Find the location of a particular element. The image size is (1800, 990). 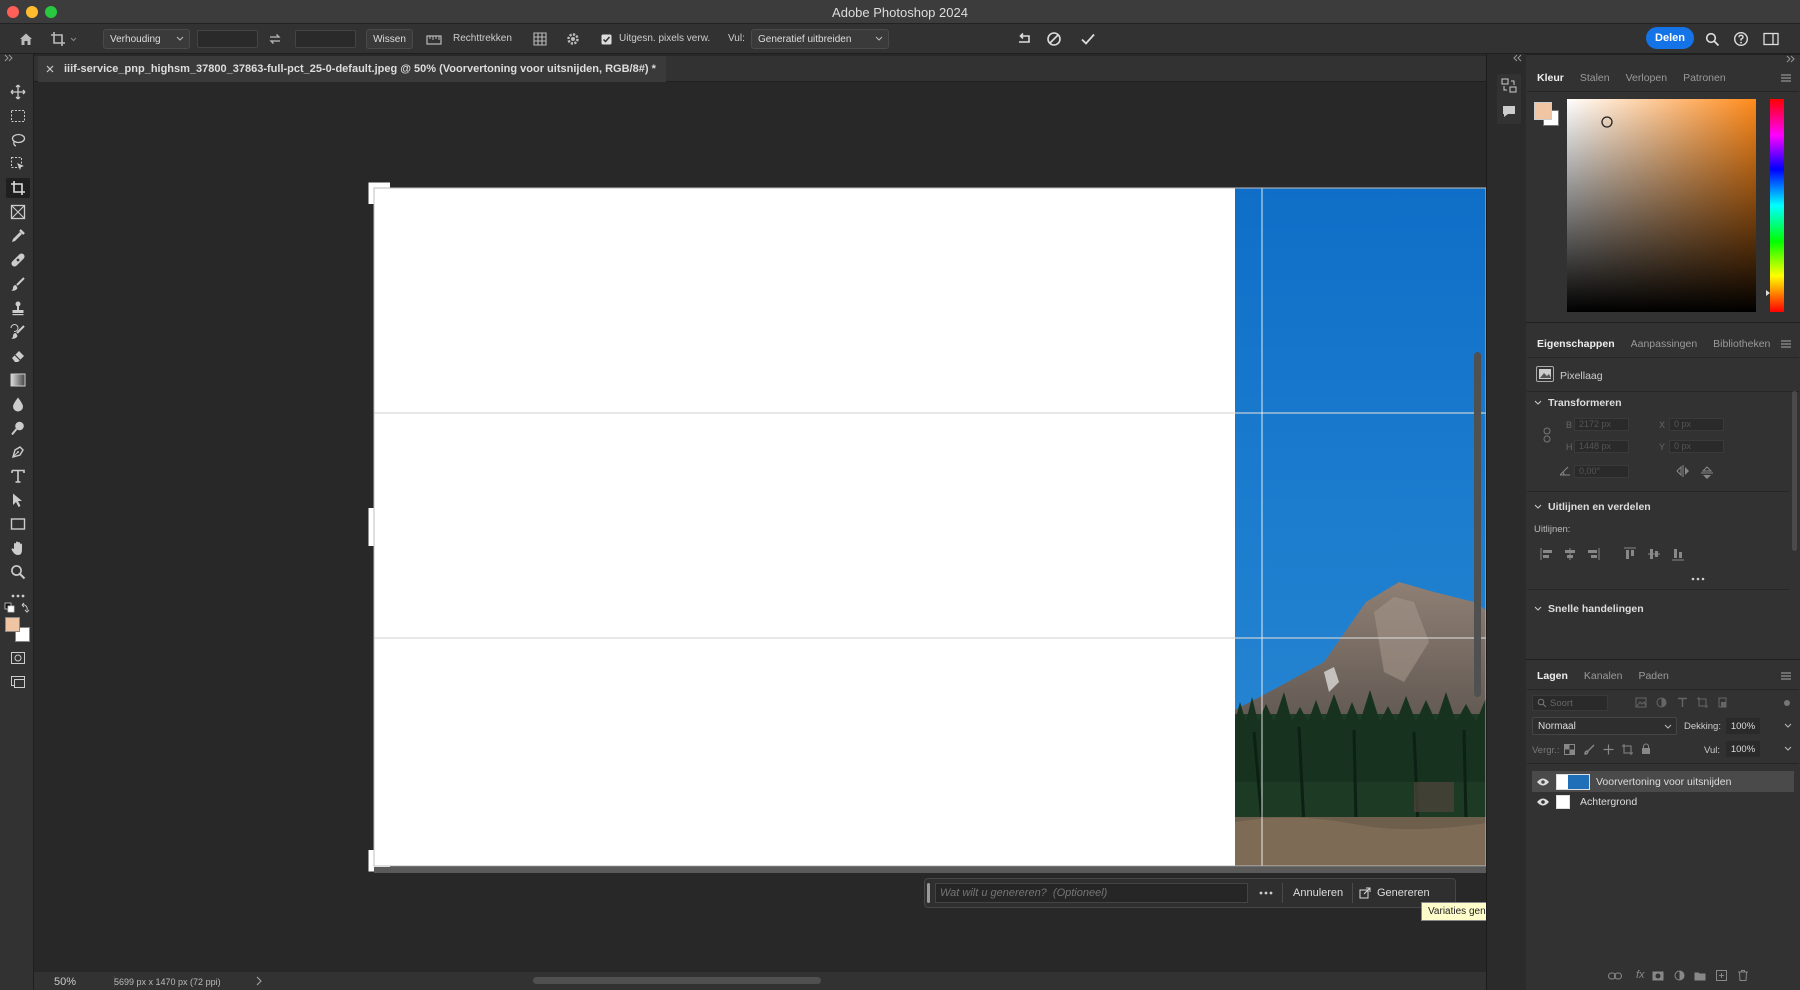

x-field: 0 px is located at coordinates (1696, 424).